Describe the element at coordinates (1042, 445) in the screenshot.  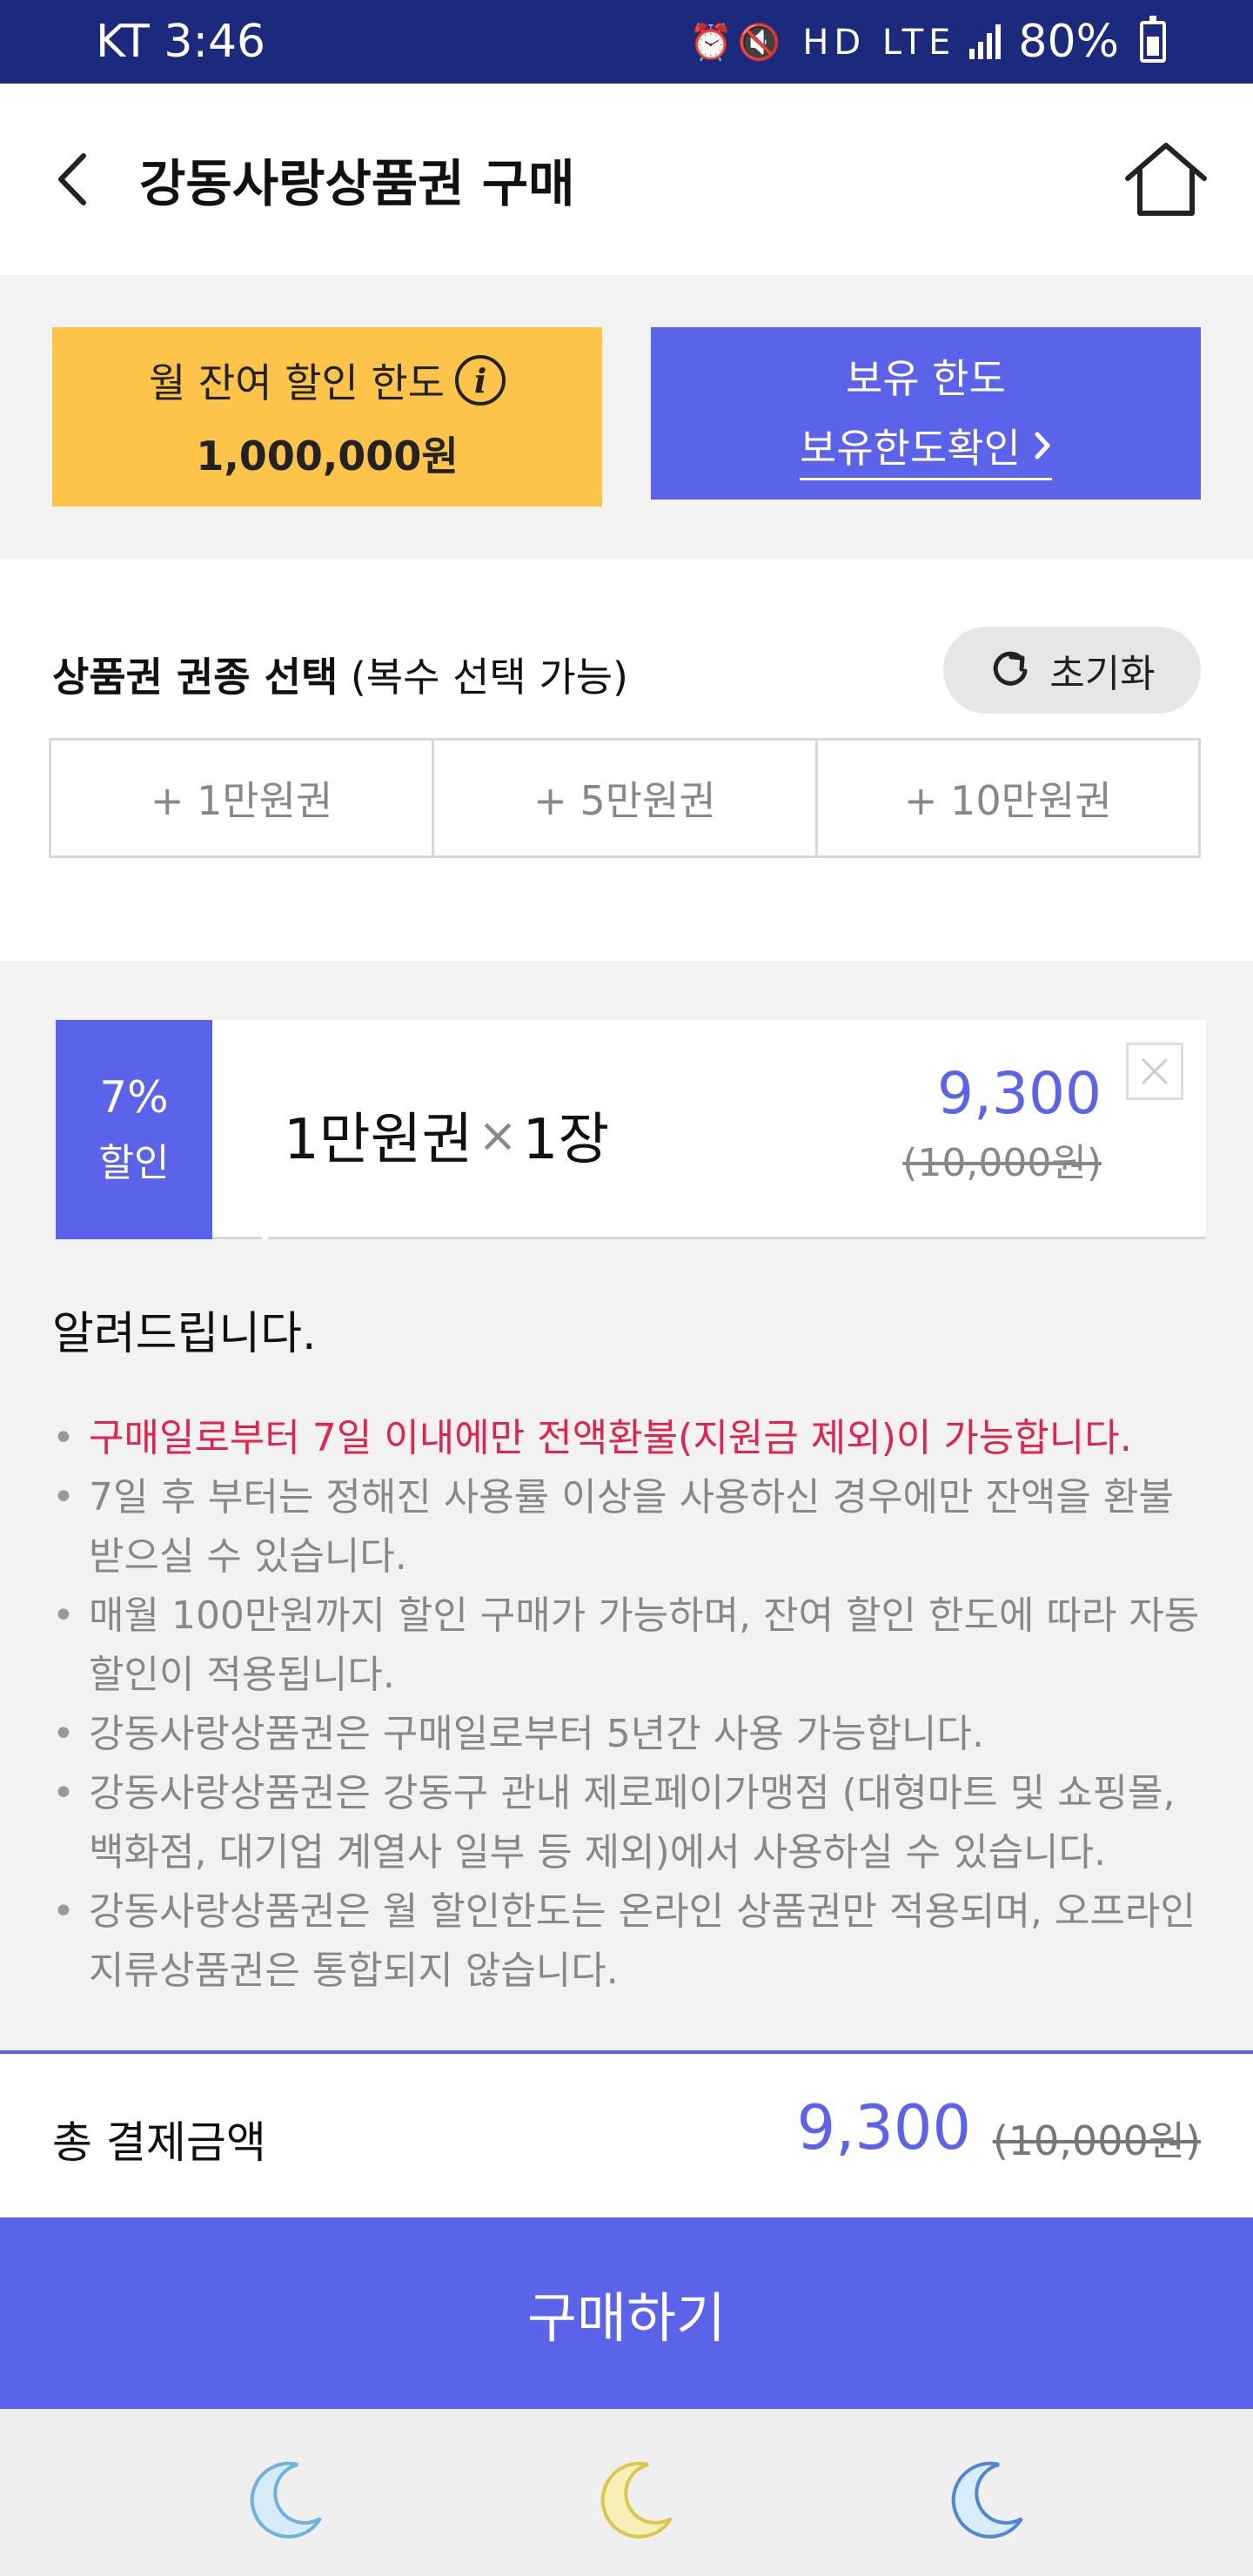
I see `chevron-right-icon` at that location.